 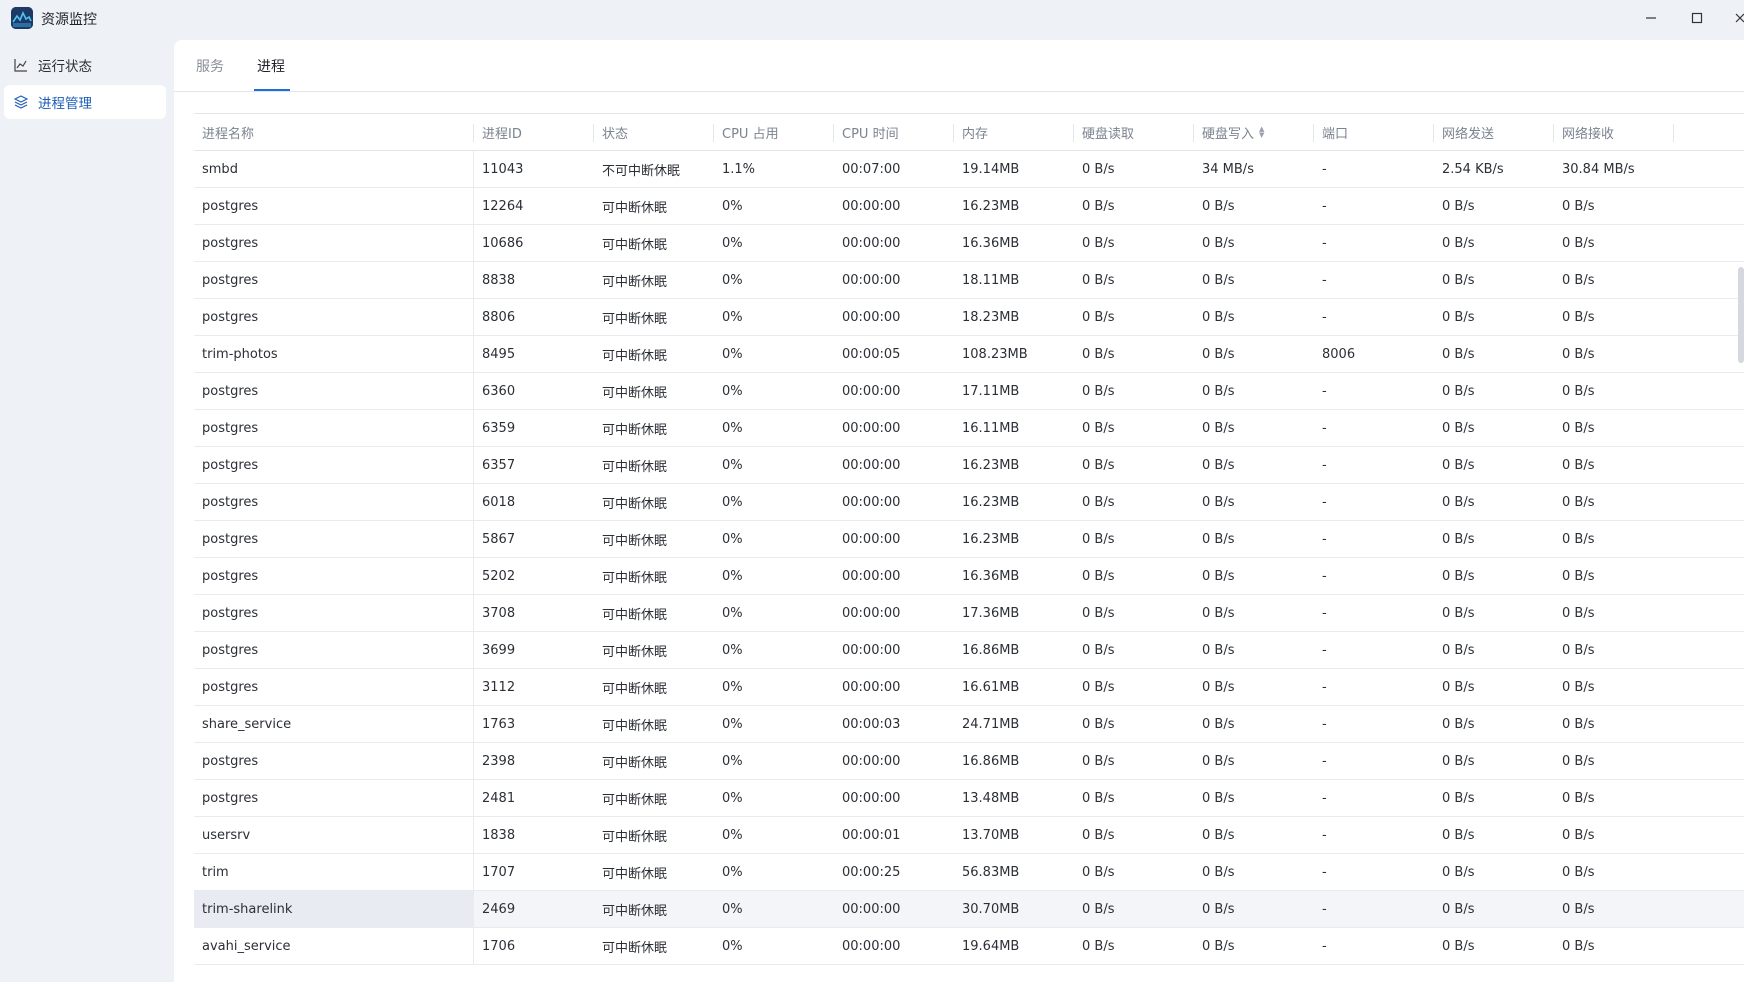 I want to click on tab-processes: 进程, so click(x=271, y=74).